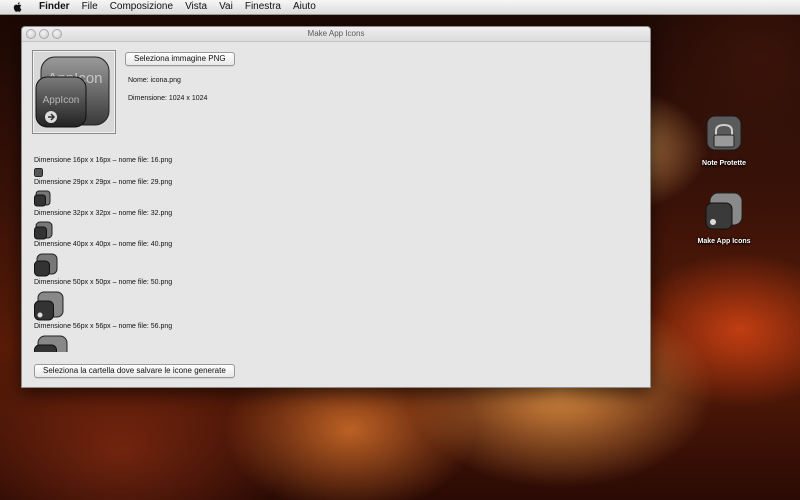 The height and width of the screenshot is (500, 800). What do you see at coordinates (263, 7) in the screenshot?
I see `menu-finestra: Finestra` at bounding box center [263, 7].